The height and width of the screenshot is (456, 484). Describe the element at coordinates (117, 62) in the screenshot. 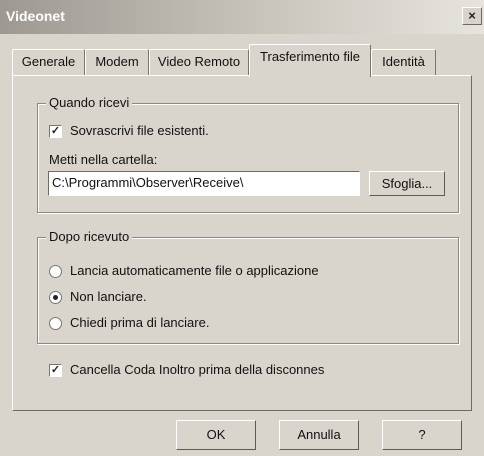

I see `tab-modem: Modem` at that location.